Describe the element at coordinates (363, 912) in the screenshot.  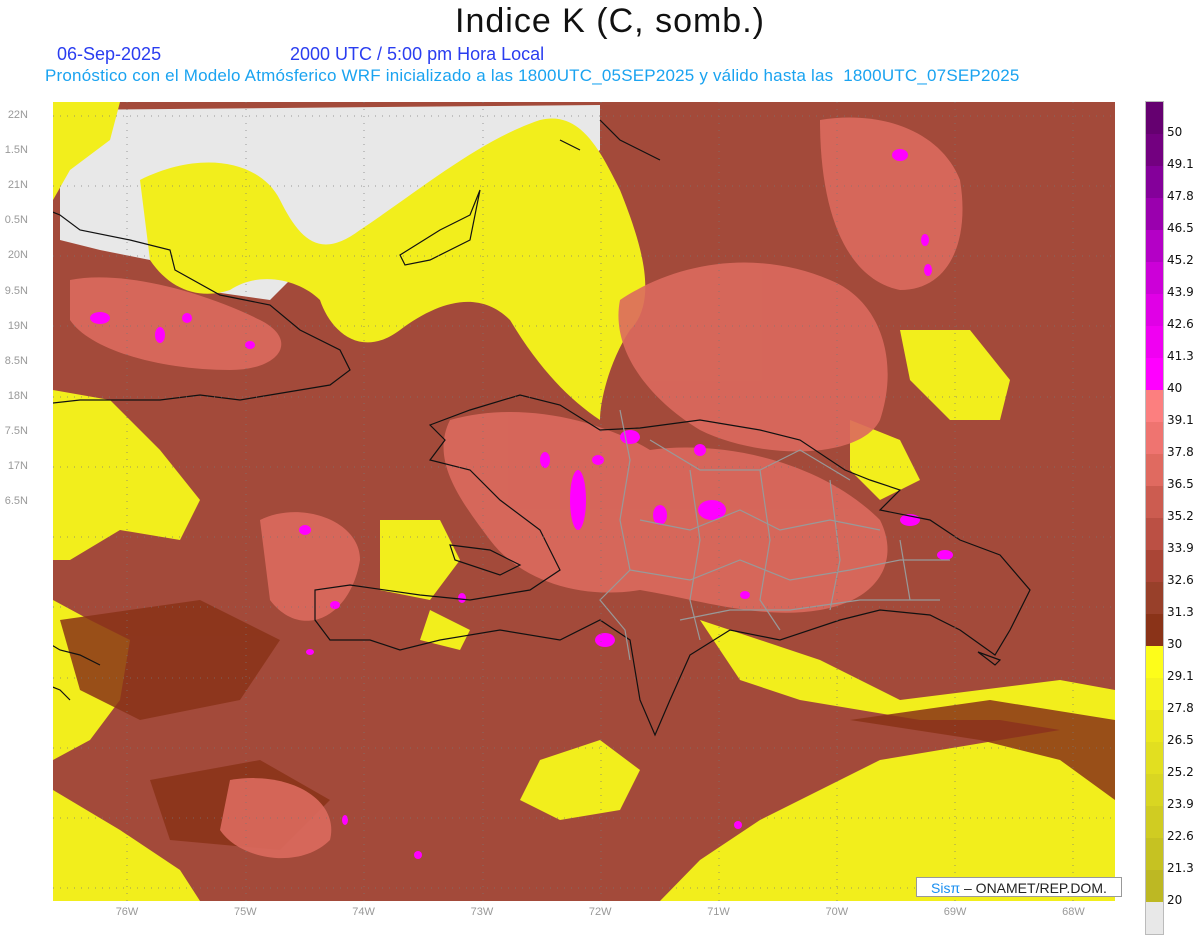
I see `lon-tick-label: 74W` at that location.